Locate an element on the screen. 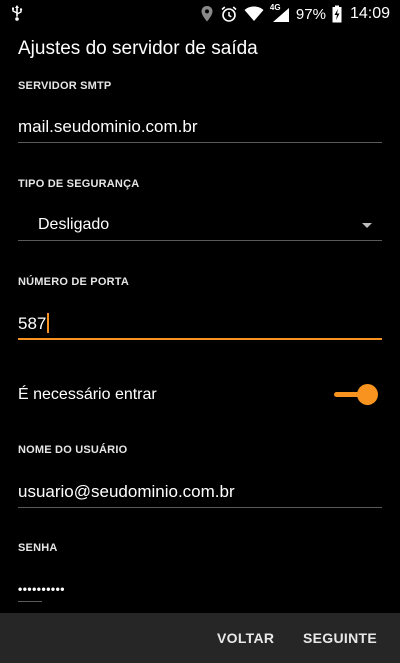  back-button: VOLTAR is located at coordinates (245, 638).